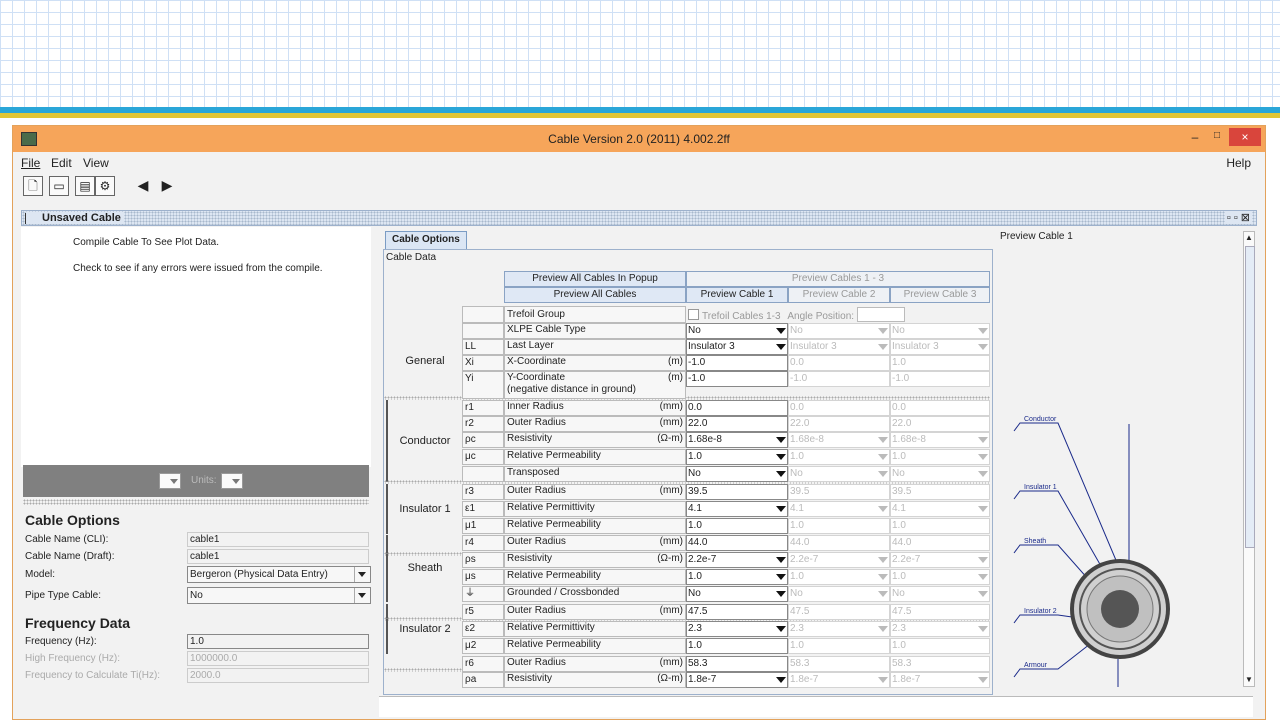 The image size is (1280, 720). I want to click on cable-v2-value: 22.0, so click(800, 423).